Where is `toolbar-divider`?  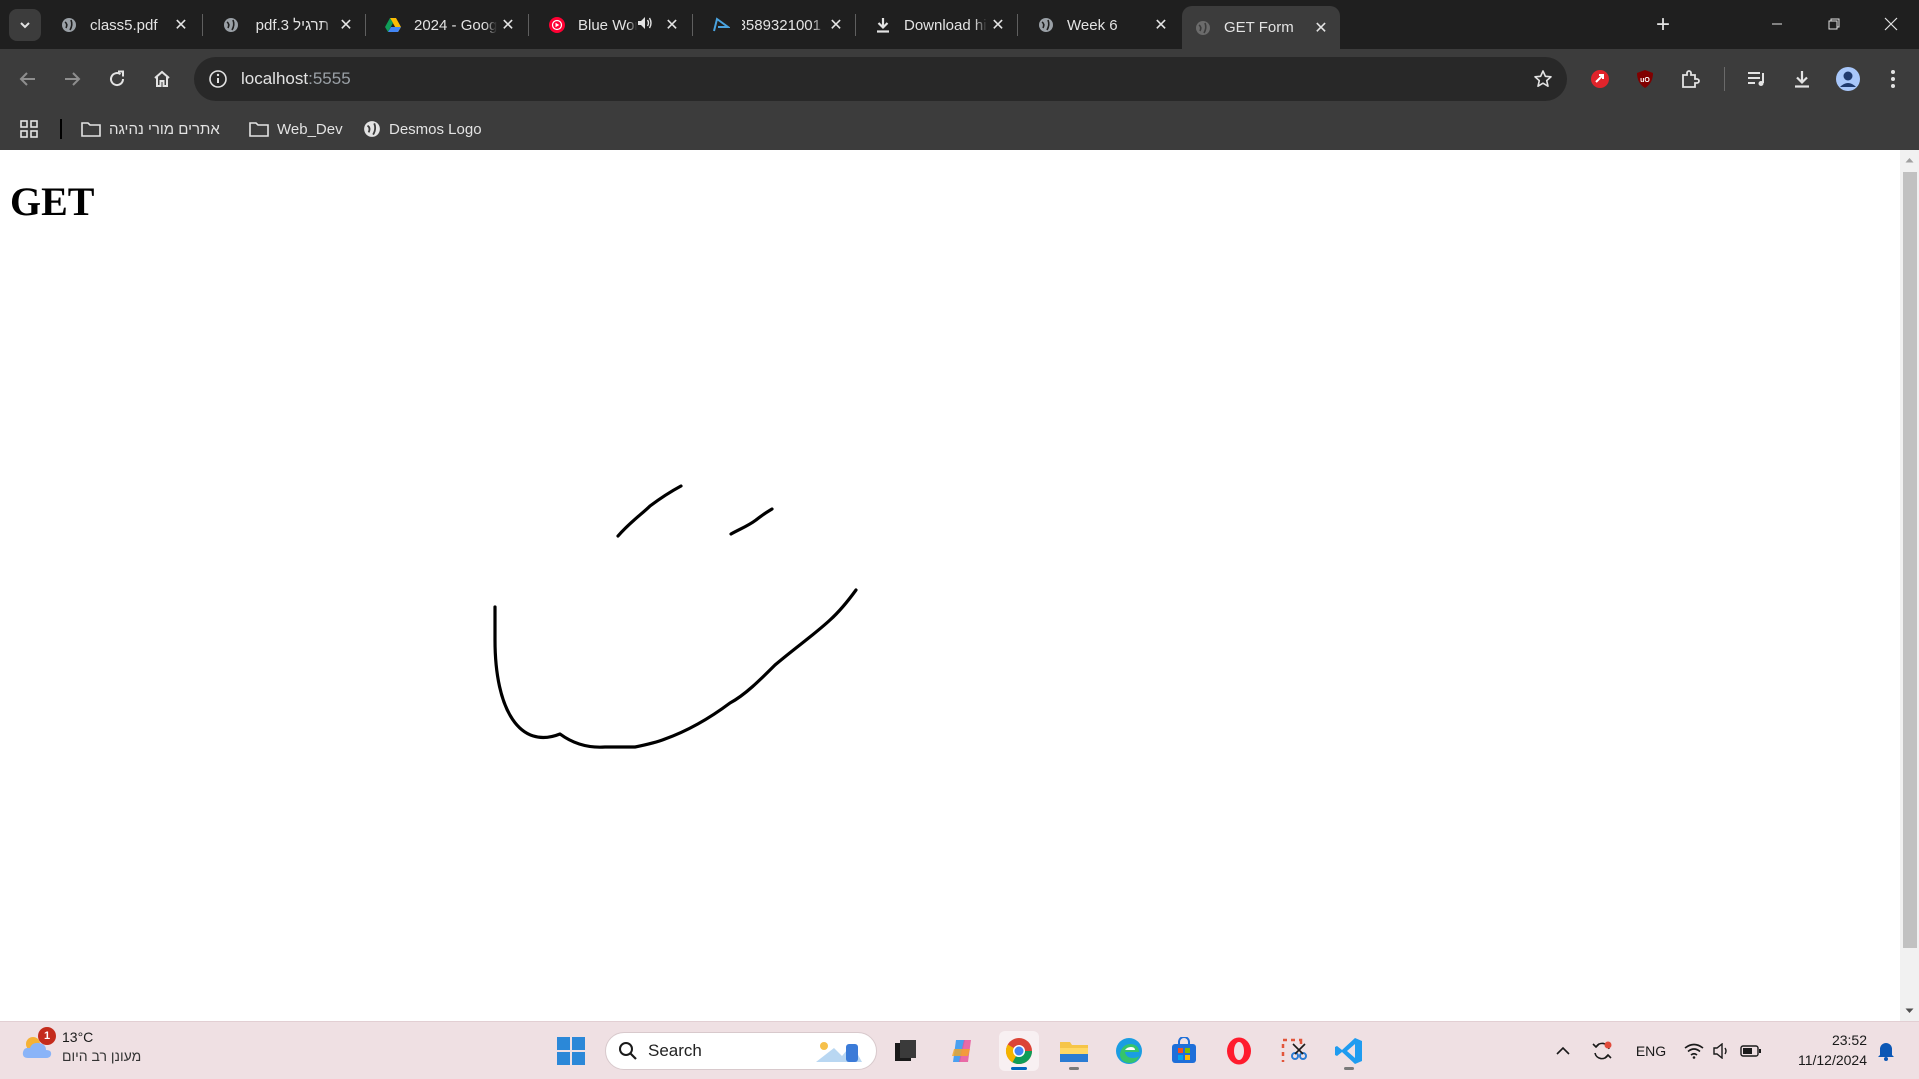
toolbar-divider is located at coordinates (1724, 79).